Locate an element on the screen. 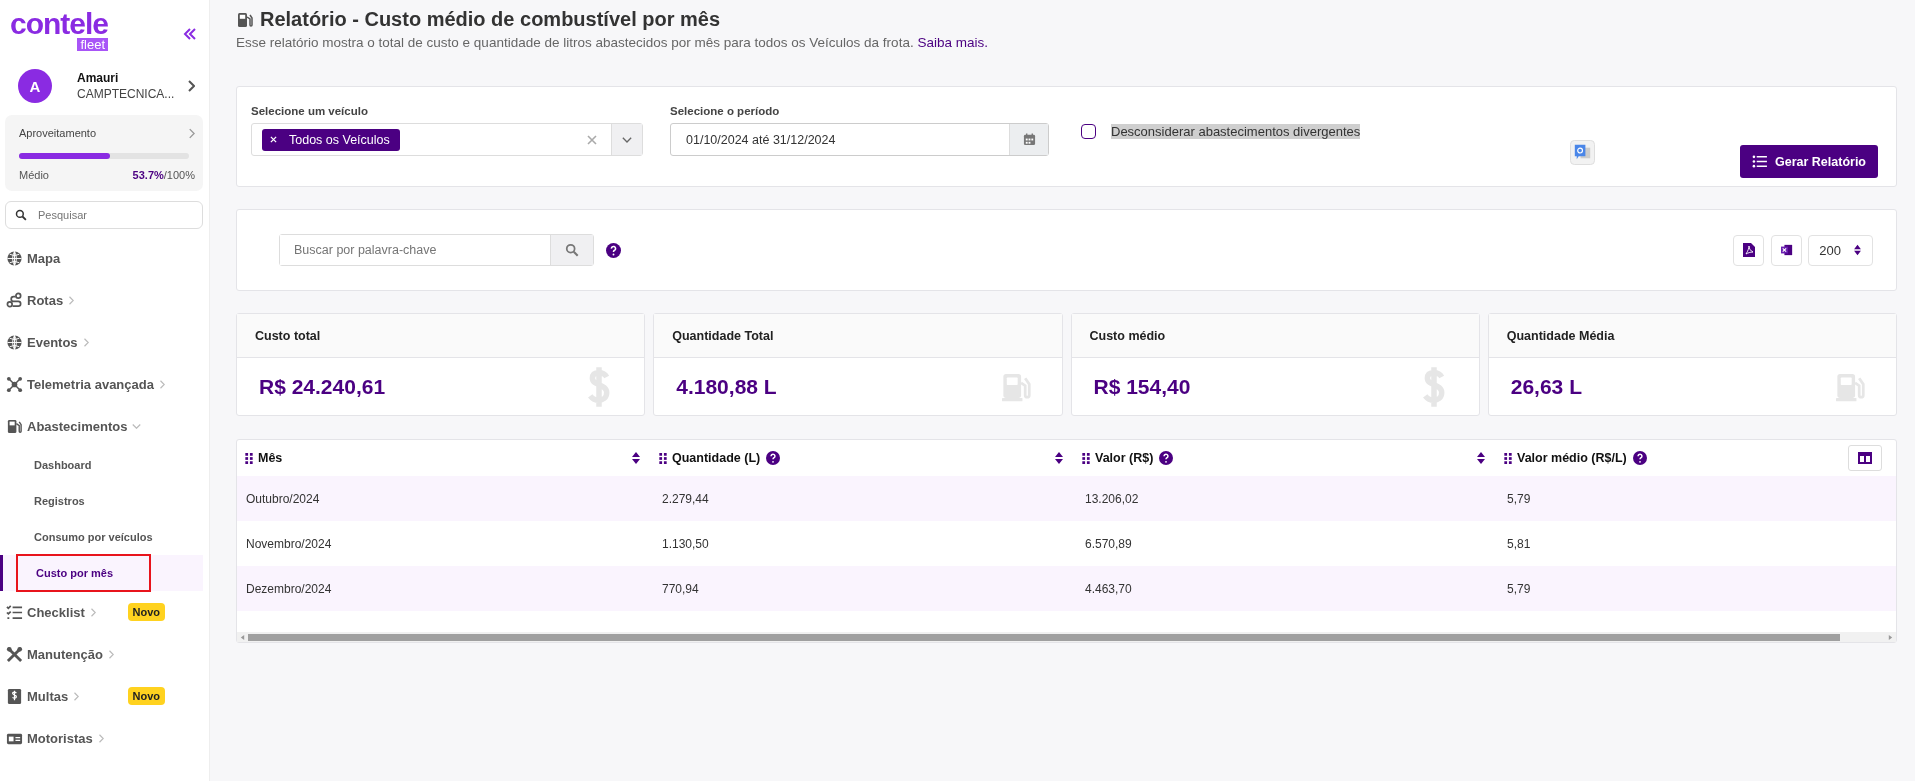  calendar-button is located at coordinates (1028, 139).